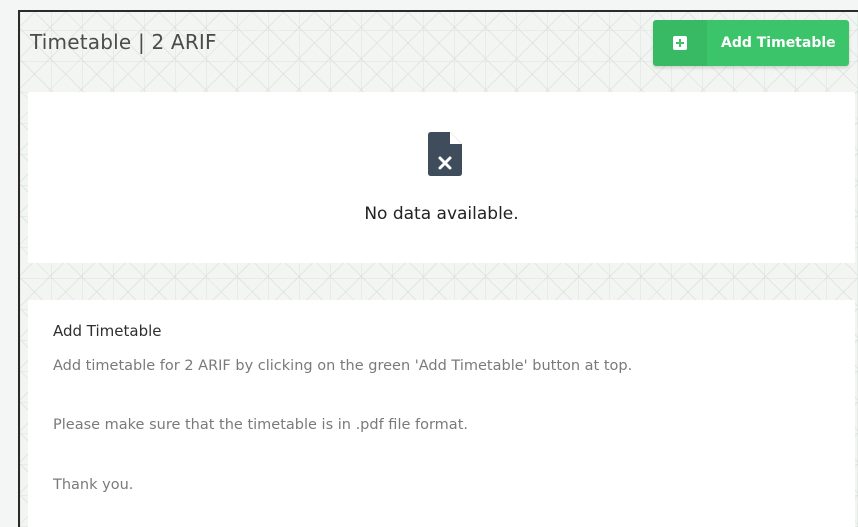 The height and width of the screenshot is (527, 858). What do you see at coordinates (107, 331) in the screenshot?
I see `instructions-heading: Add Timetable` at bounding box center [107, 331].